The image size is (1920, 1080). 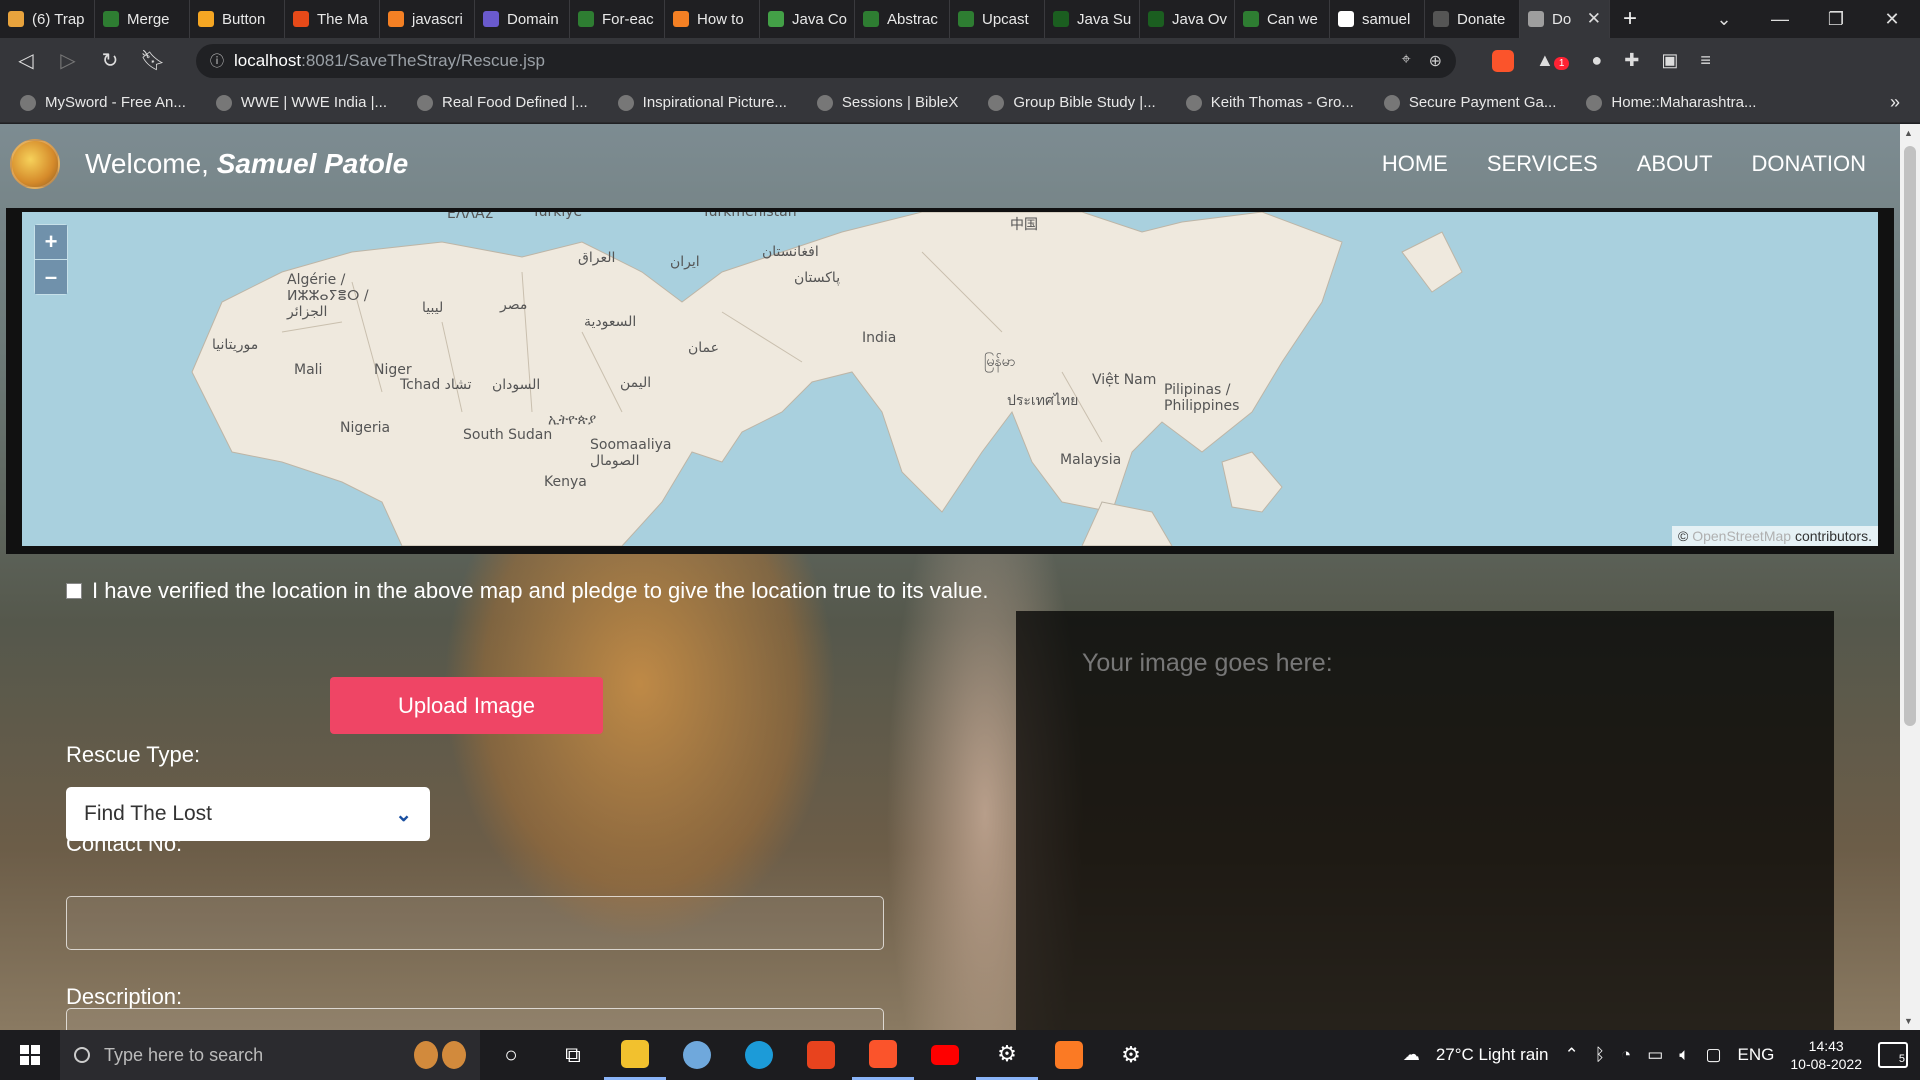 What do you see at coordinates (759, 1055) in the screenshot?
I see `edge-icon` at bounding box center [759, 1055].